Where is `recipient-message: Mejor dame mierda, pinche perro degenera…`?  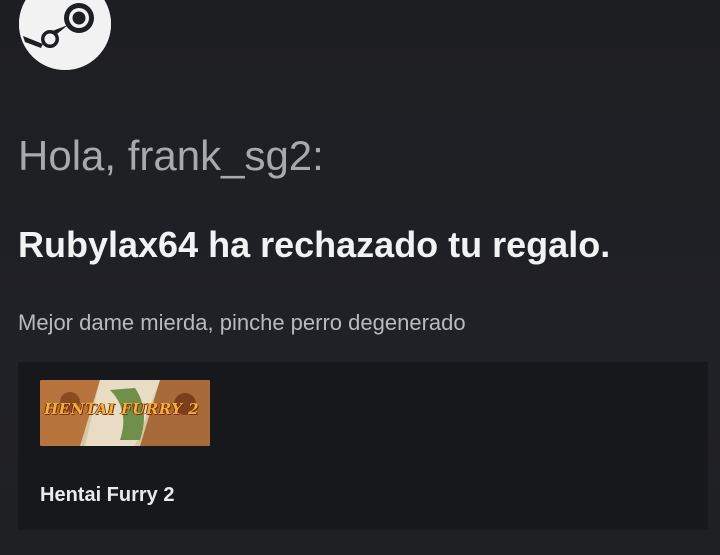 recipient-message: Mejor dame mierda, pinche perro degenera… is located at coordinates (242, 322).